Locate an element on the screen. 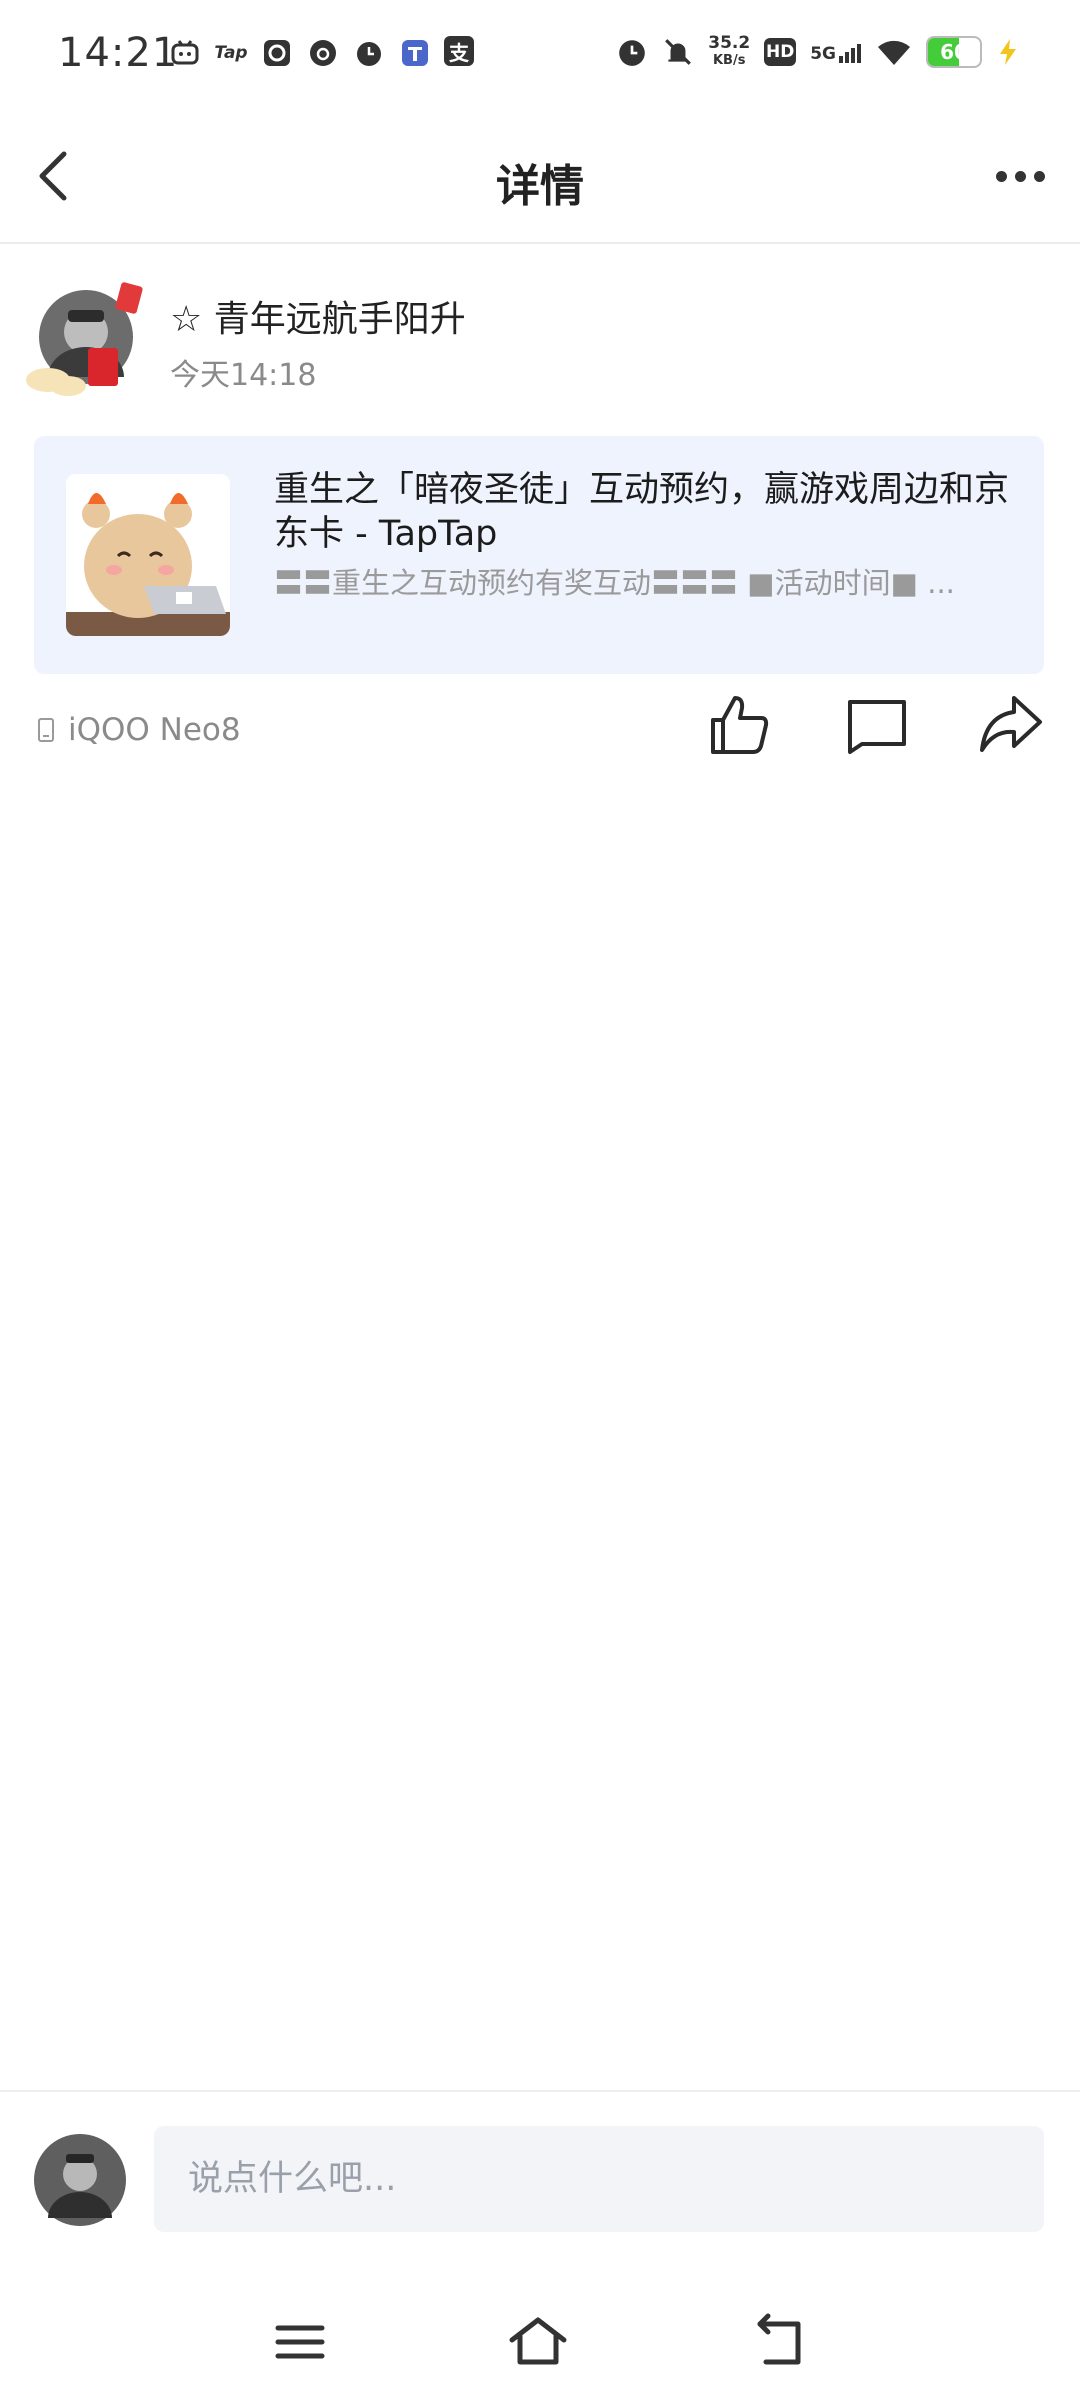 This screenshot has width=1080, height=2400. signal-5g: 5G is located at coordinates (836, 52).